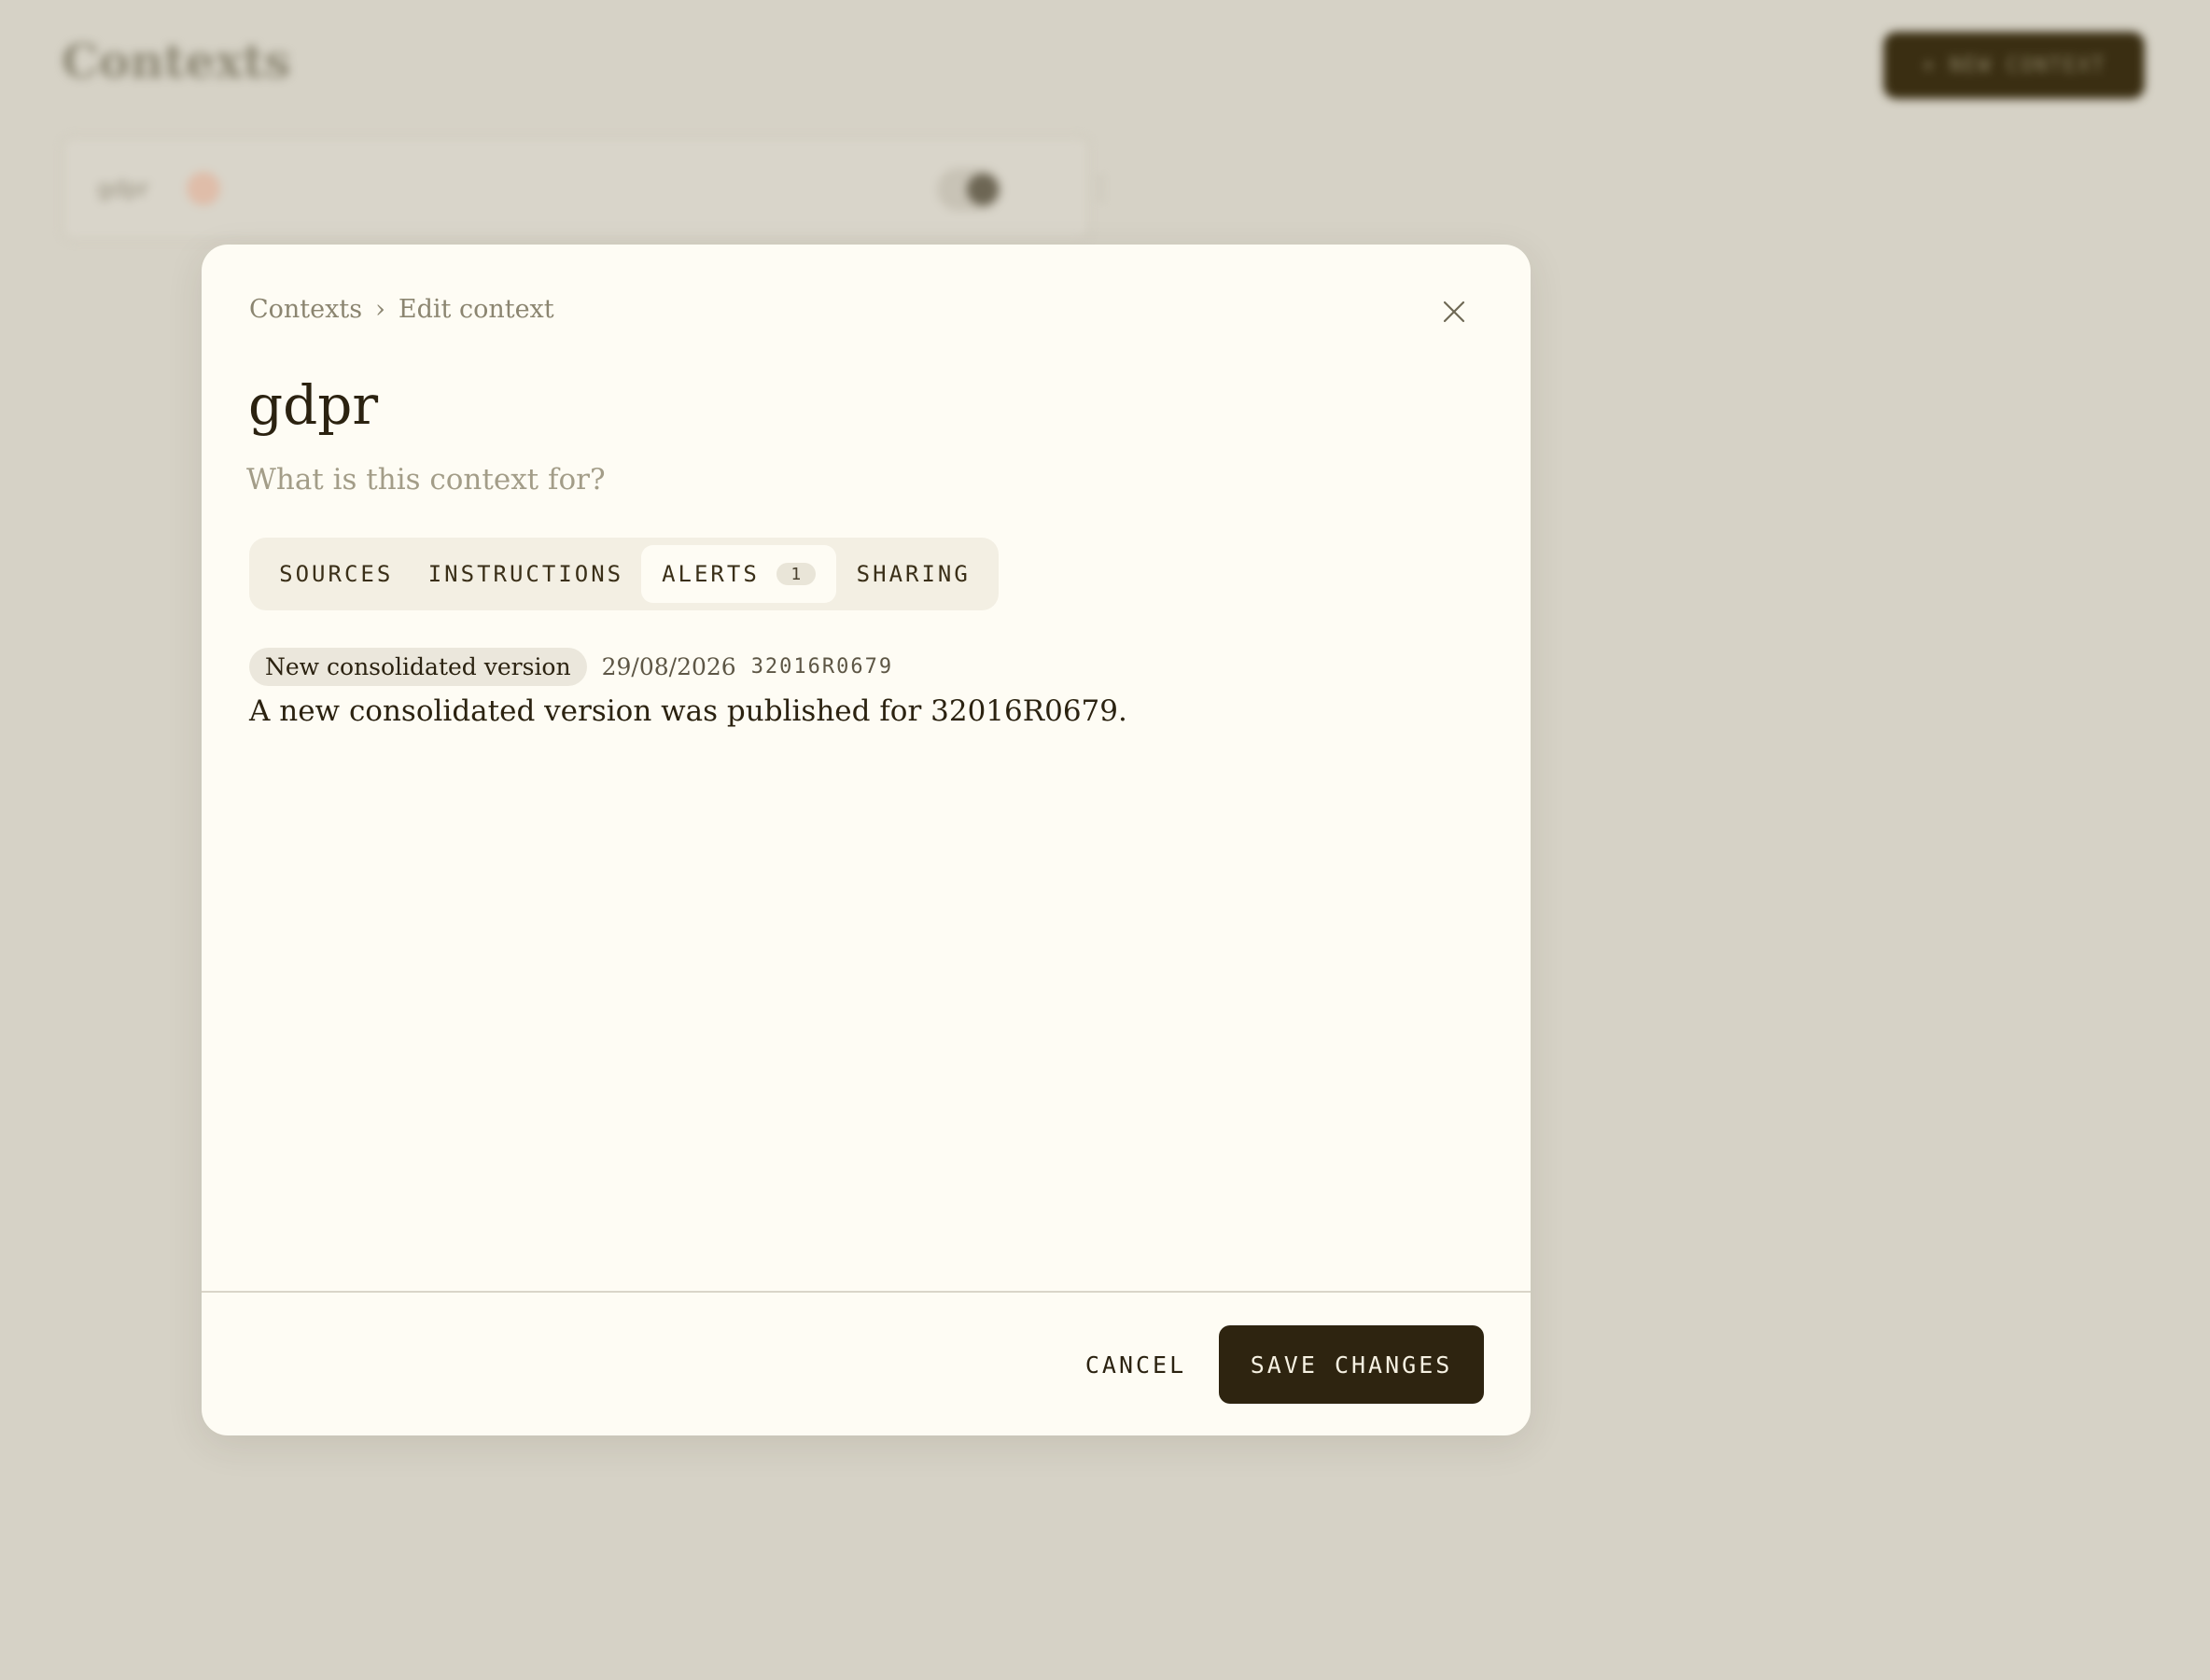 Image resolution: width=2210 pixels, height=1680 pixels. I want to click on description-input, so click(666, 480).